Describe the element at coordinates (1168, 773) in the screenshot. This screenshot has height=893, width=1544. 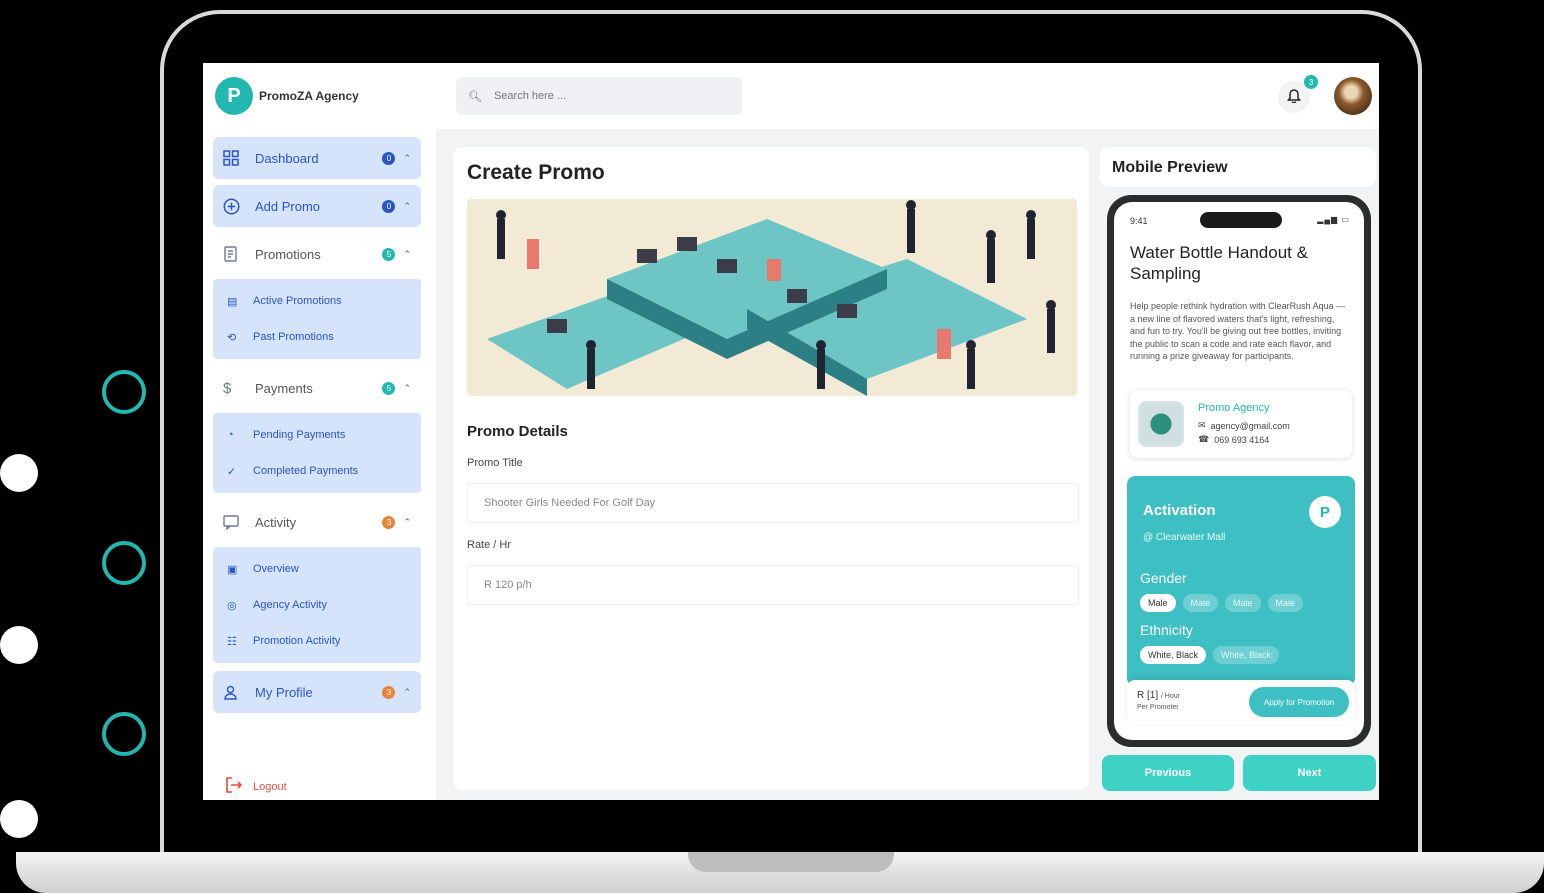
I see `previous-button: Previous` at that location.